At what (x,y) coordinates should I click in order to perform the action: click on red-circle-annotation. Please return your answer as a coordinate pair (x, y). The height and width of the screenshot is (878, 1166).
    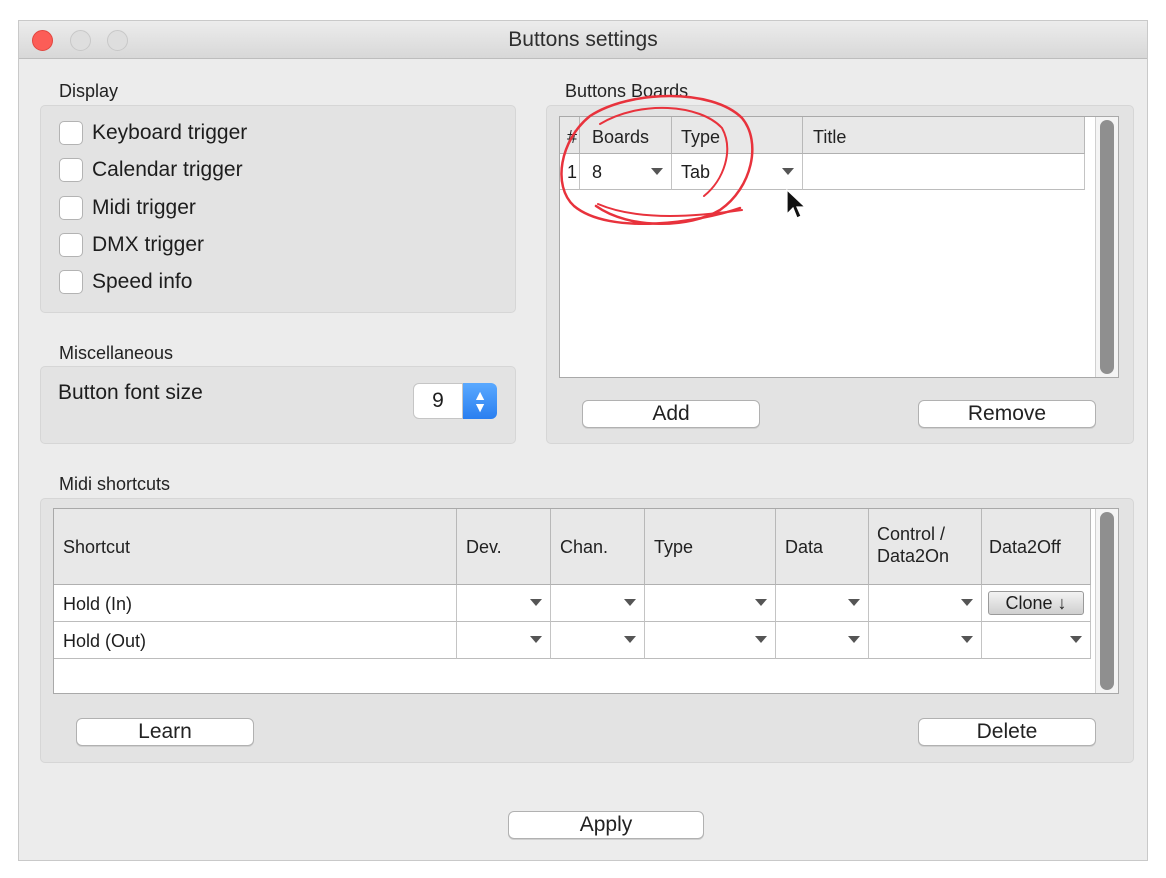
    Looking at the image, I should click on (657, 160).